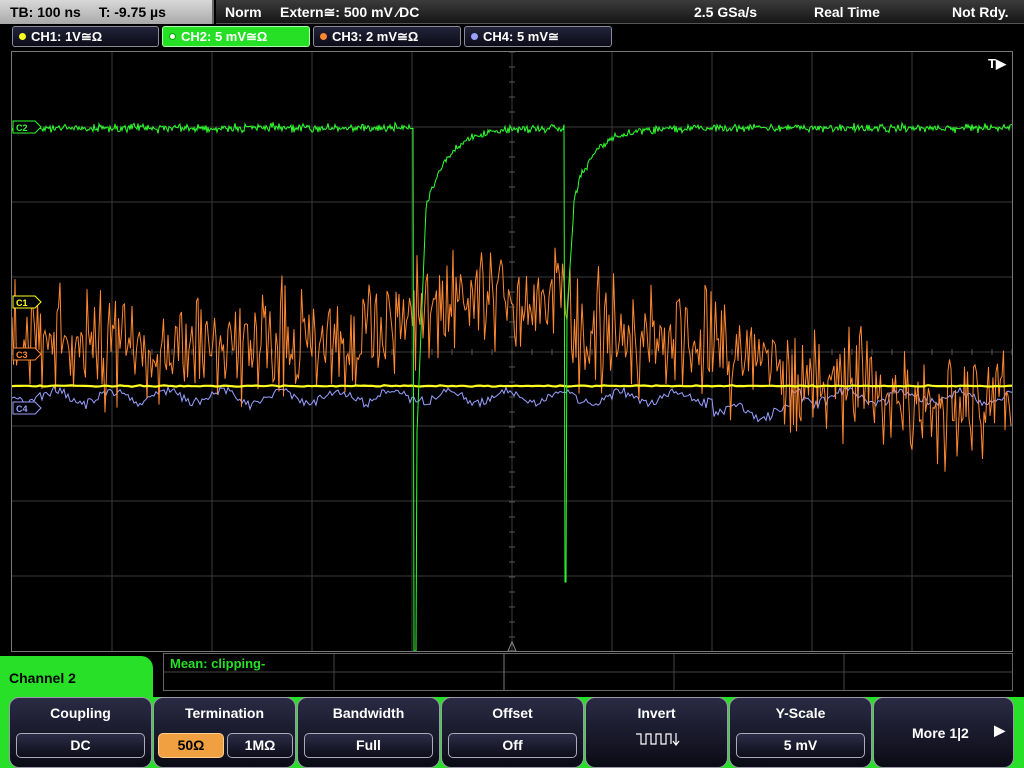 The height and width of the screenshot is (768, 1024). I want to click on termination-title: Termination, so click(224, 713).